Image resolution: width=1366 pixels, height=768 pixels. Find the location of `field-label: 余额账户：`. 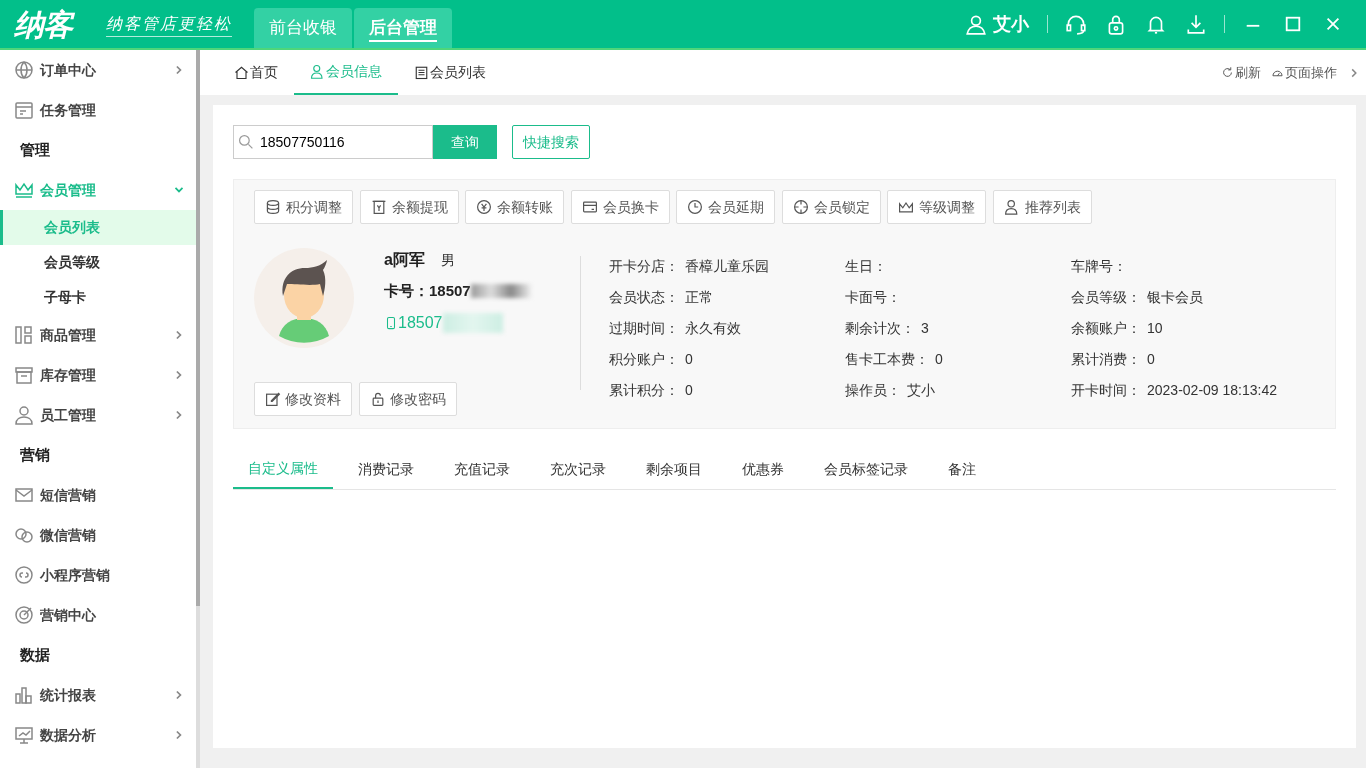

field-label: 余额账户： is located at coordinates (1106, 328).